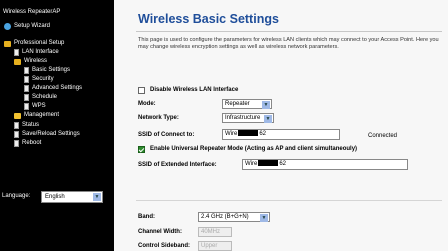 The height and width of the screenshot is (251, 448). Describe the element at coordinates (72, 197) in the screenshot. I see `language-select: English ▼` at that location.